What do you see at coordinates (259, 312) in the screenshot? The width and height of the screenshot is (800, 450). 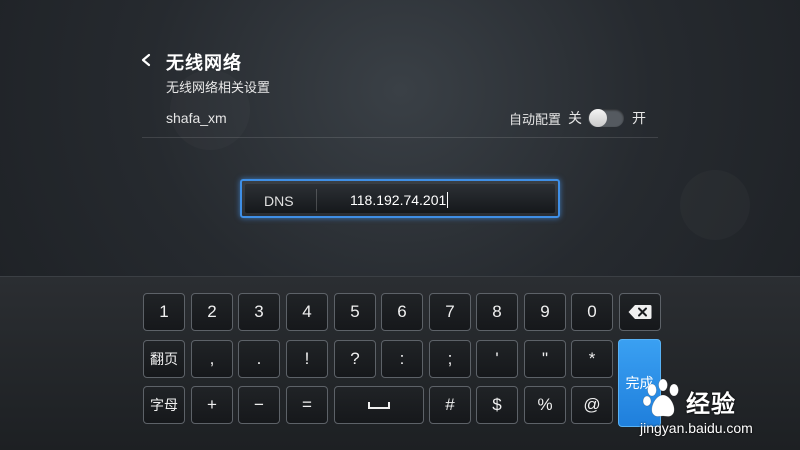 I see `key-3: 3` at bounding box center [259, 312].